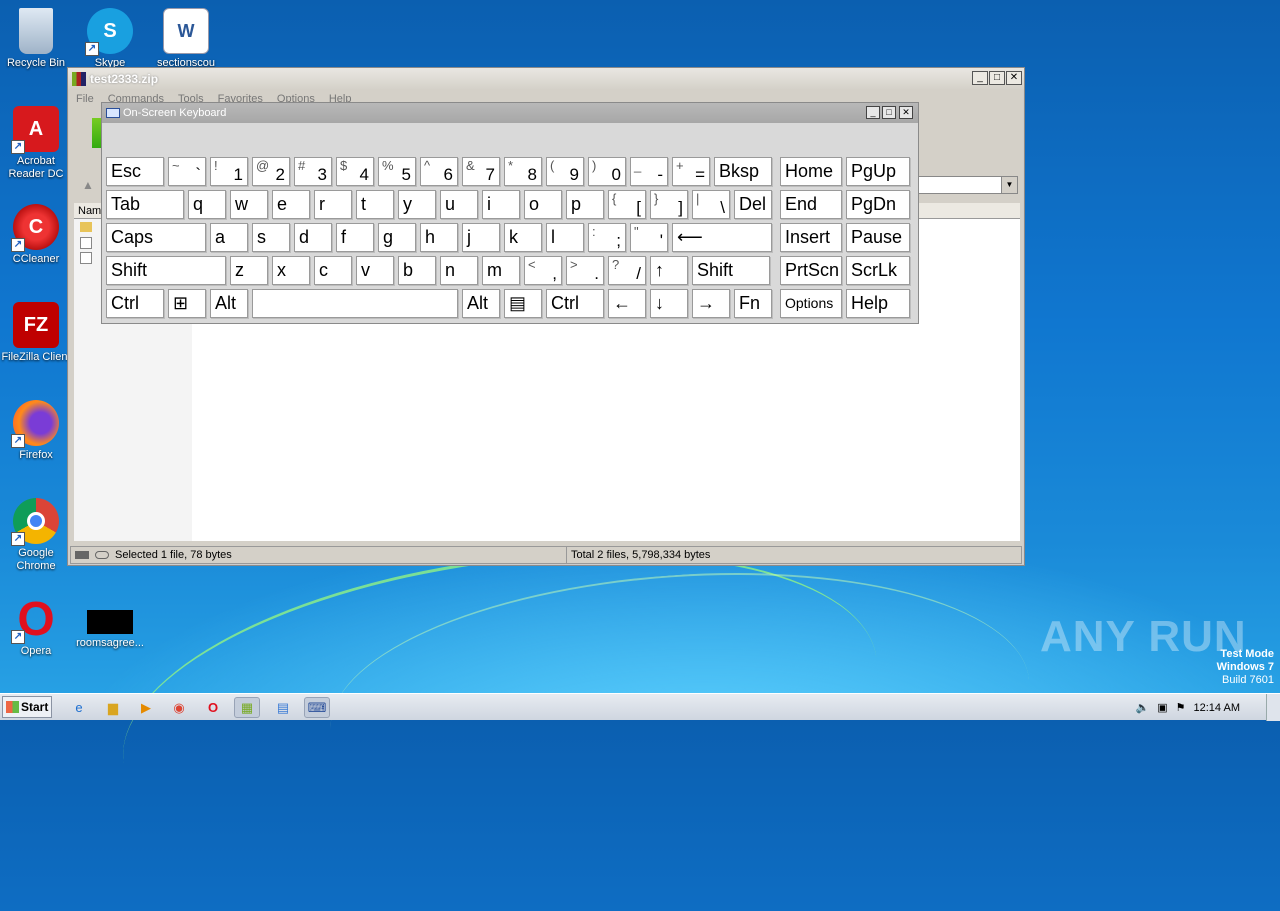  I want to click on key-Insert: Insert, so click(811, 237).